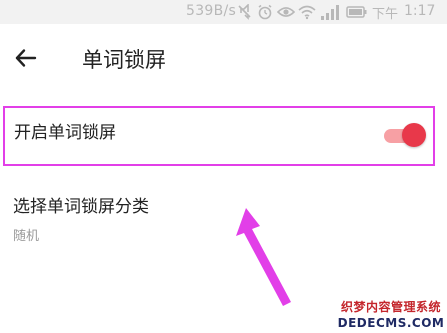 This screenshot has width=447, height=333. Describe the element at coordinates (420, 11) in the screenshot. I see `status-clock: 1:17` at that location.